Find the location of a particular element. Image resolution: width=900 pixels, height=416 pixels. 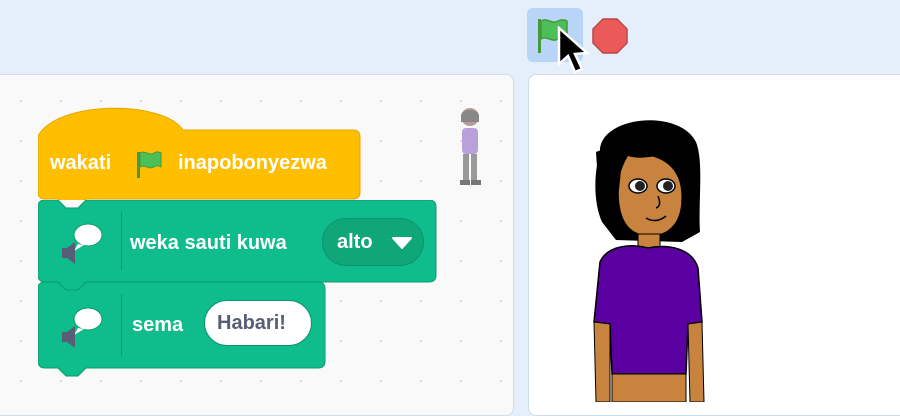

hat-label-end: inapobonyezwa is located at coordinates (252, 163).